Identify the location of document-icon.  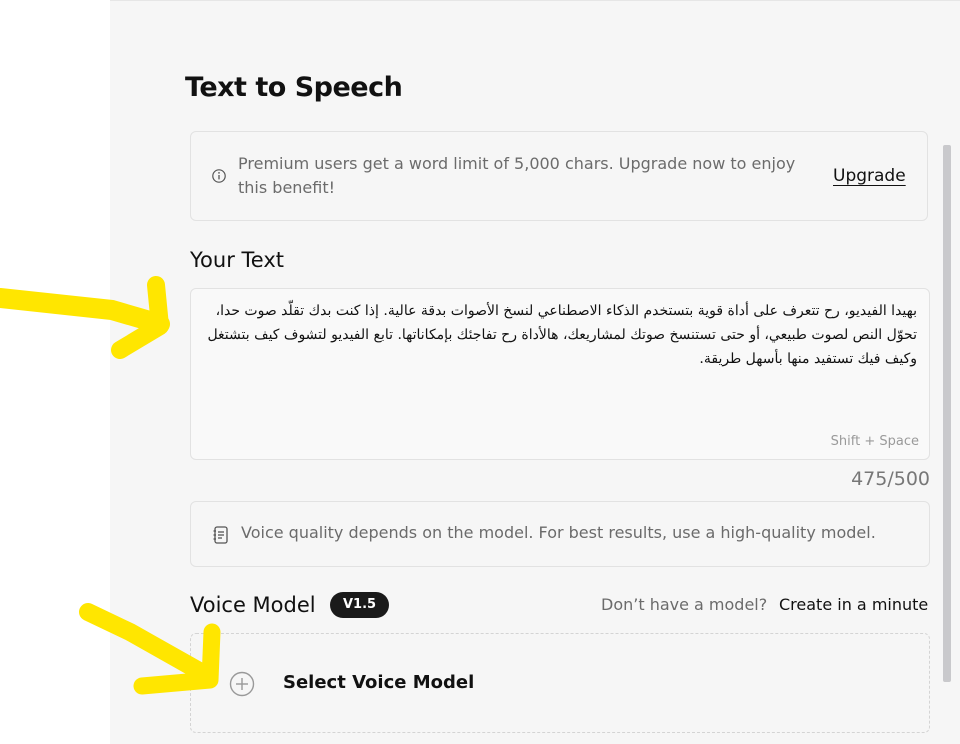
(220, 535).